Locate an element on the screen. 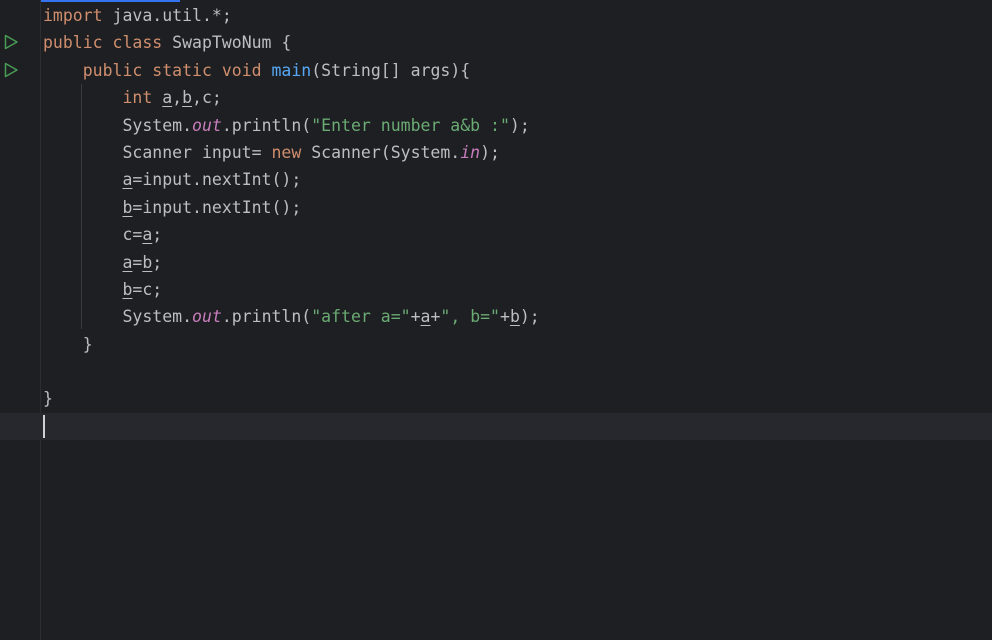 This screenshot has height=640, width=992. code-token-kw: new is located at coordinates (286, 152).